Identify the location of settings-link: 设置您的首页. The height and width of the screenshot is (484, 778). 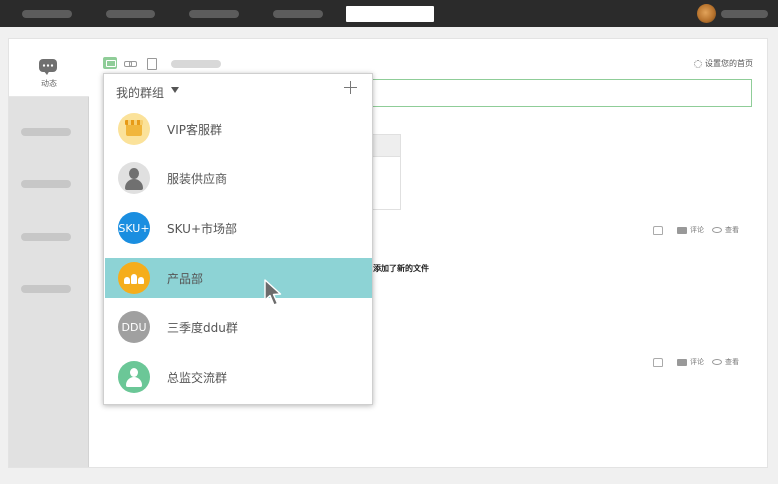
(723, 63).